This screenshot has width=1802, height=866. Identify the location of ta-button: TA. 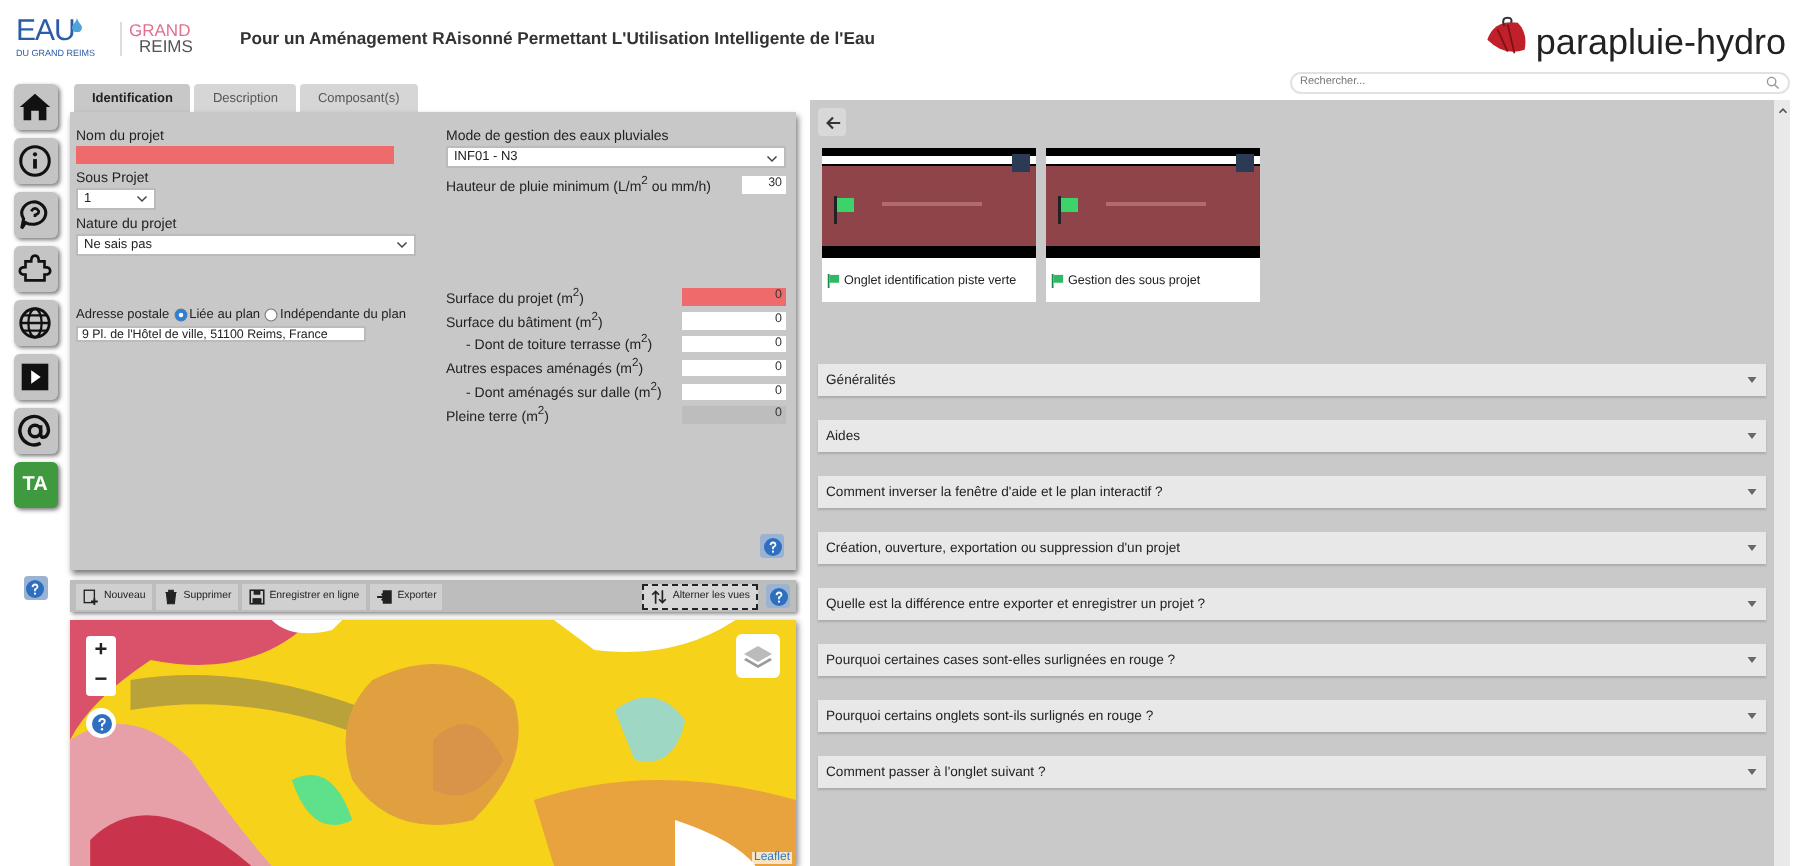
(35, 484).